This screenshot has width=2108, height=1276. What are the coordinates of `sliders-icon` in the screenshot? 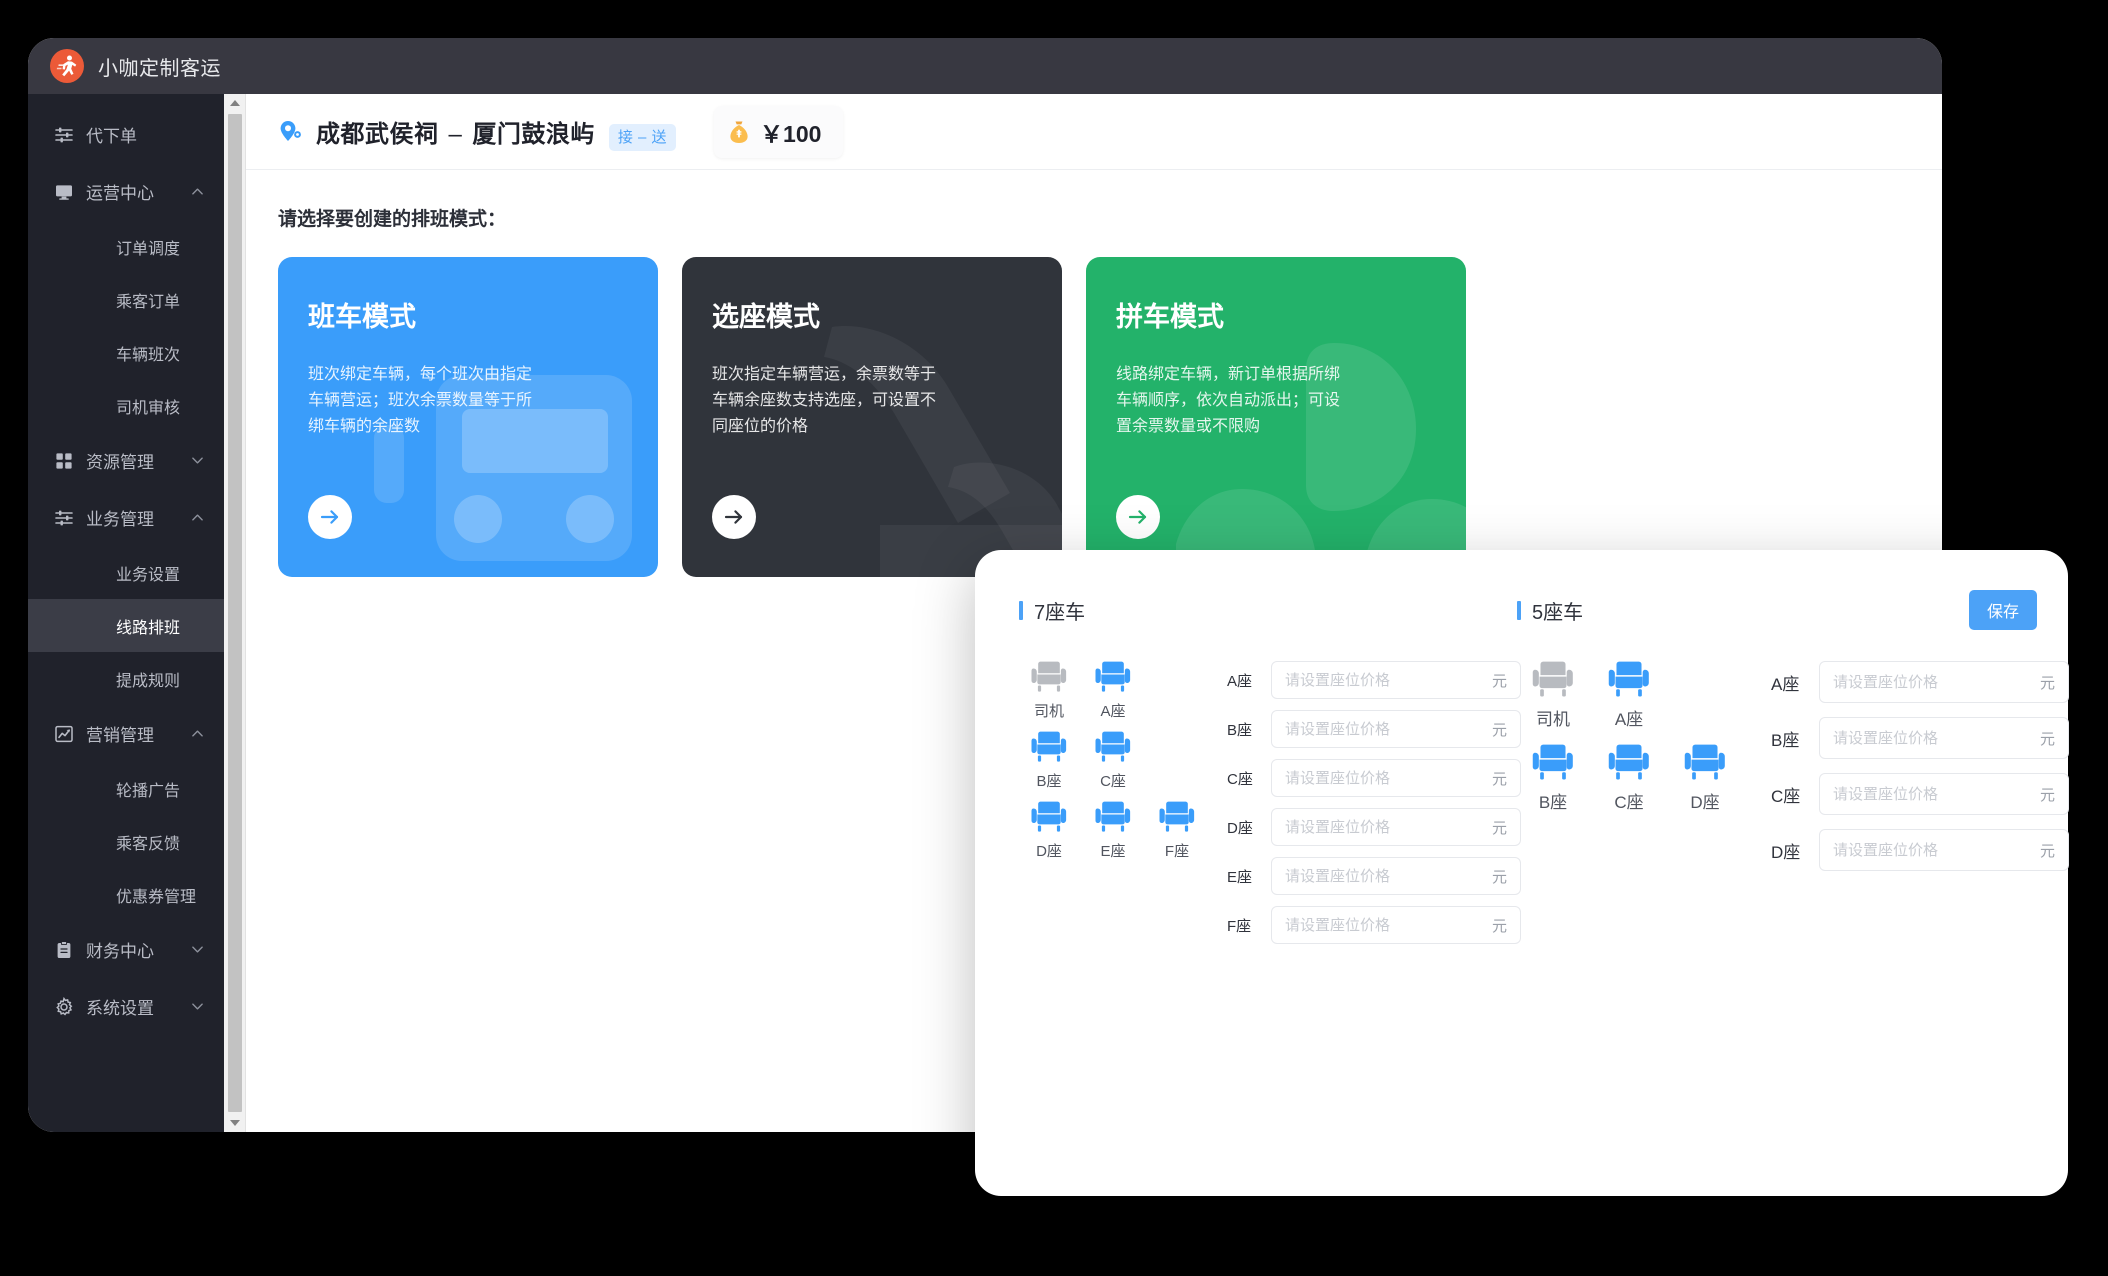 It's located at (64, 135).